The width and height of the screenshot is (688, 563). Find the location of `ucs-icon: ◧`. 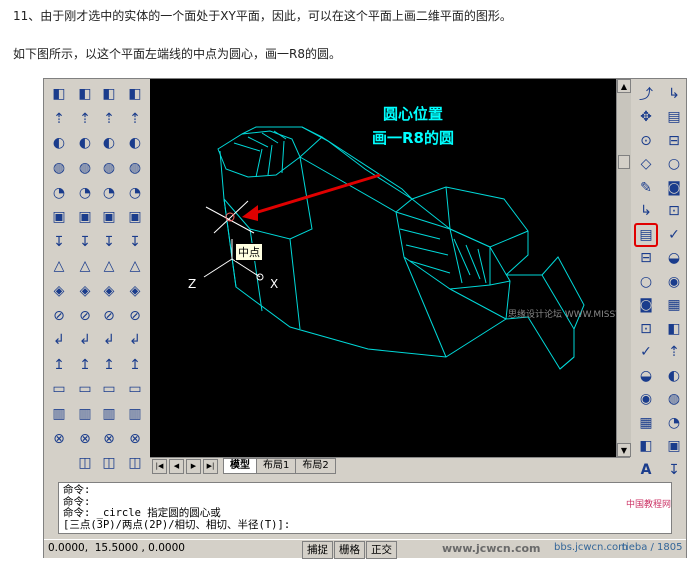

ucs-icon: ◧ is located at coordinates (59, 94).